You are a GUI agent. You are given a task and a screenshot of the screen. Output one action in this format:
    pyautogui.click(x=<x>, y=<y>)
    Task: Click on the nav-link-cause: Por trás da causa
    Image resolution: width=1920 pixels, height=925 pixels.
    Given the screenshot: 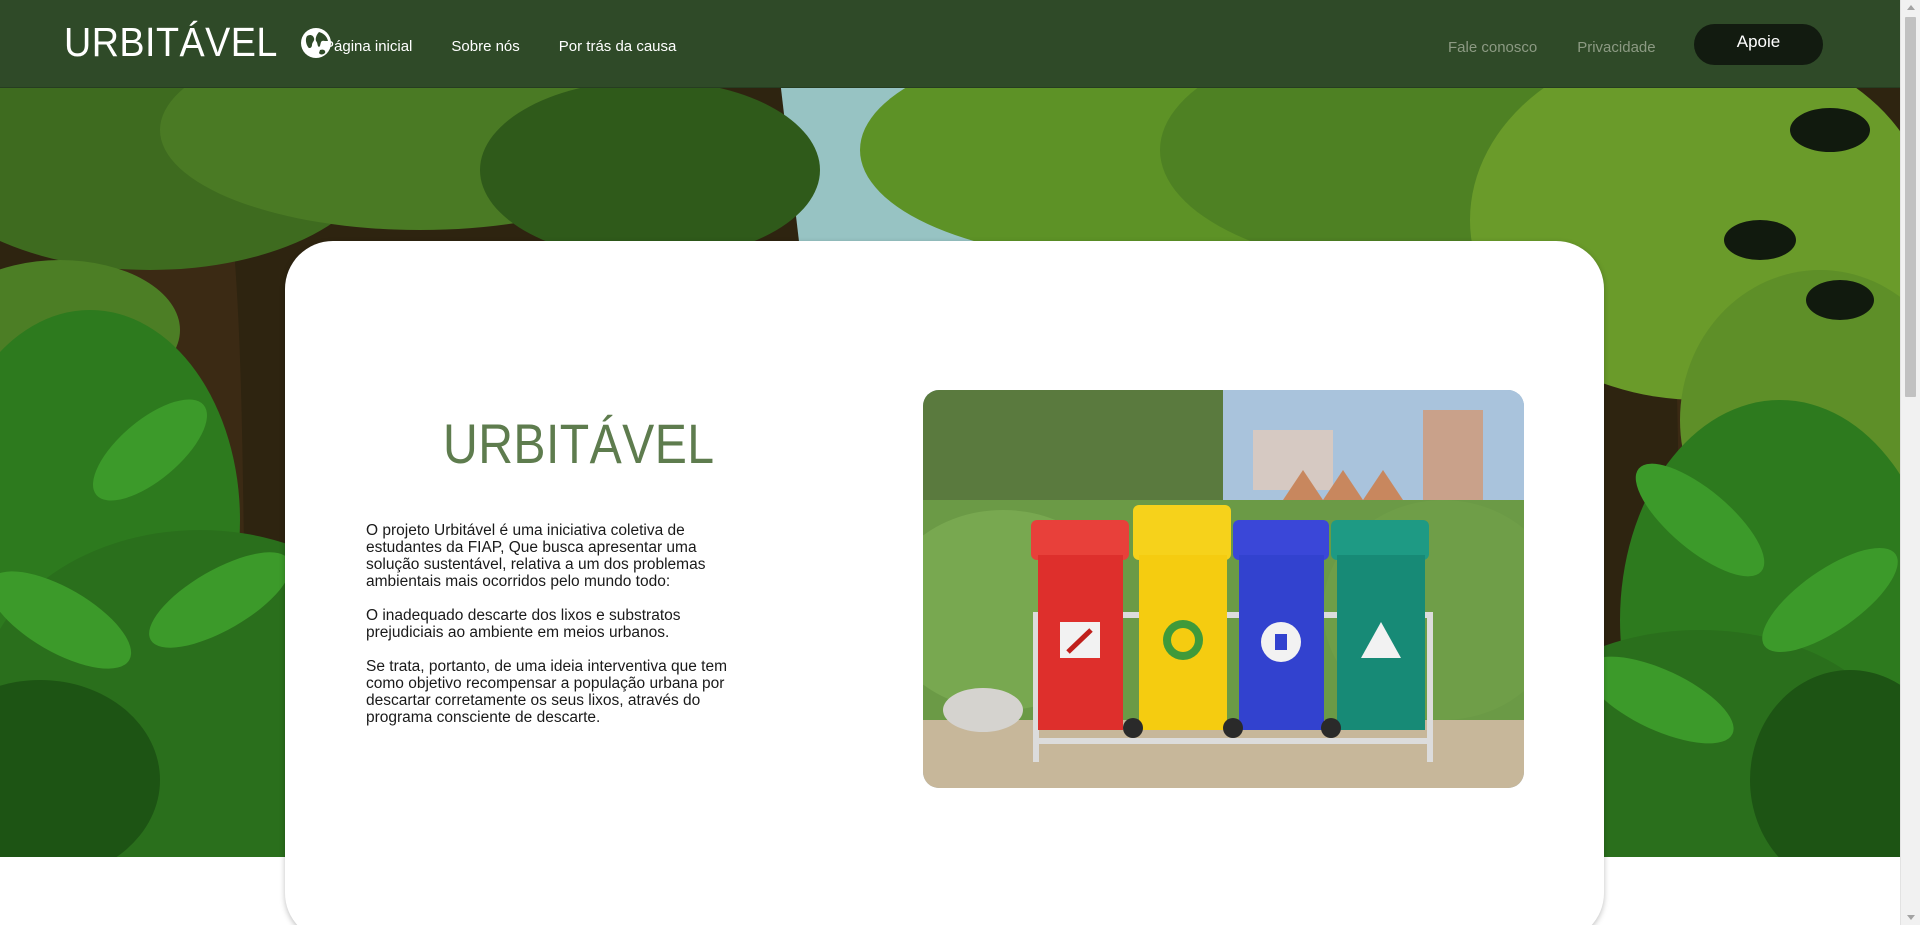 What is the action you would take?
    pyautogui.click(x=618, y=46)
    